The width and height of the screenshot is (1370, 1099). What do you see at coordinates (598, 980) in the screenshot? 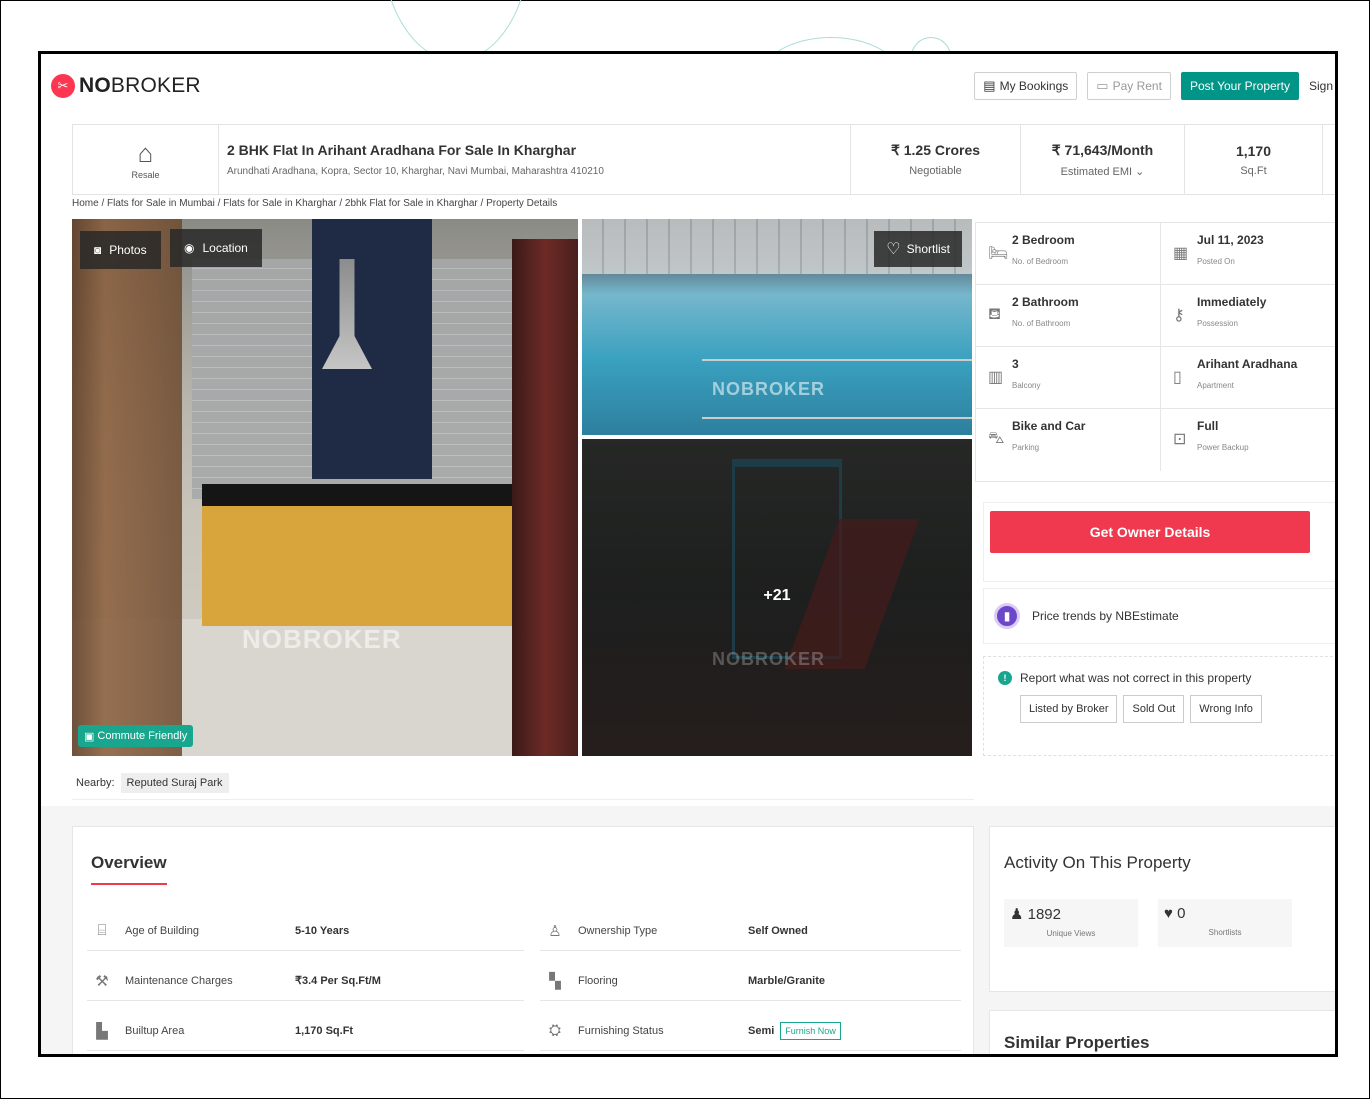
I see `overview-label: Flooring` at bounding box center [598, 980].